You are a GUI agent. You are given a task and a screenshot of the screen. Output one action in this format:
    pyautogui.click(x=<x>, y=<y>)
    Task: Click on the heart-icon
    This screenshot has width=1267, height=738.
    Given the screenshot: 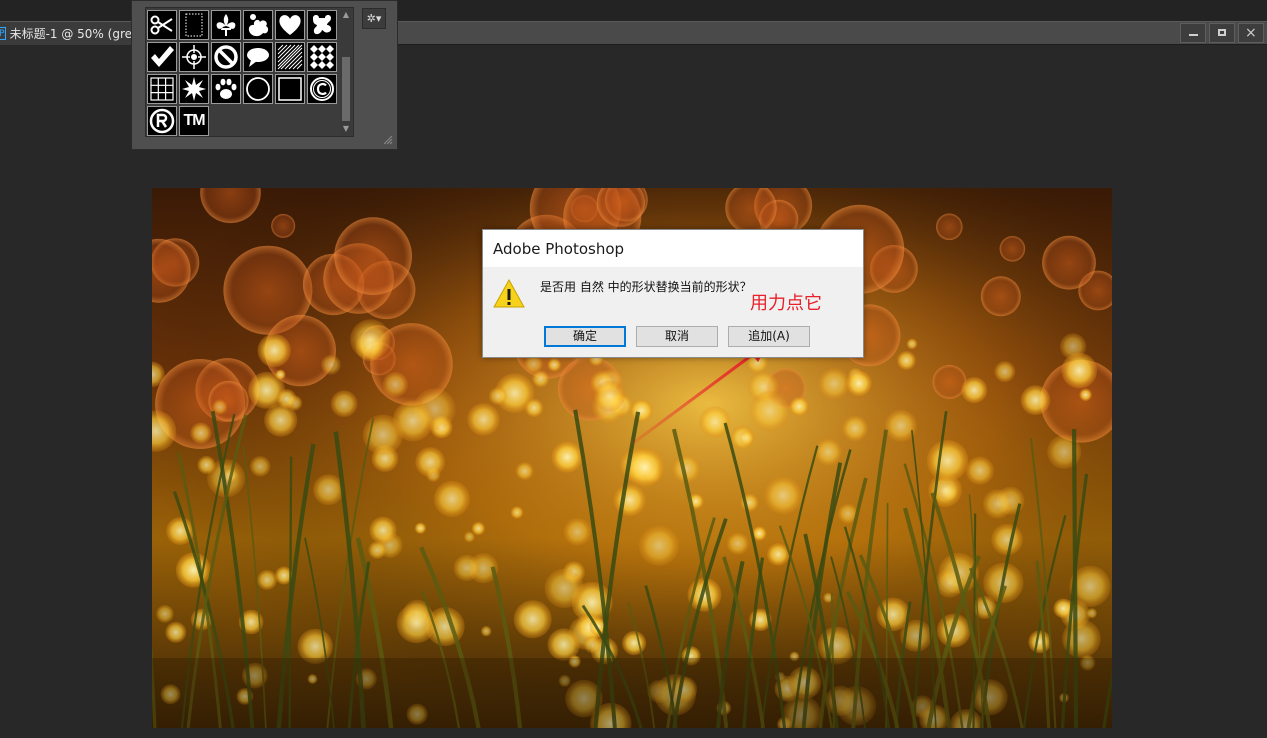 What is the action you would take?
    pyautogui.click(x=290, y=25)
    